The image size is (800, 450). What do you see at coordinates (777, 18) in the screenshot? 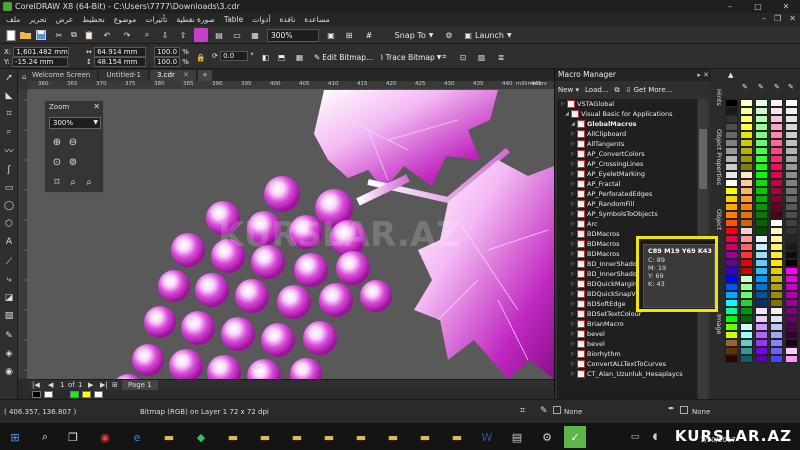
I see `doc-restore-icon: ❐` at bounding box center [777, 18].